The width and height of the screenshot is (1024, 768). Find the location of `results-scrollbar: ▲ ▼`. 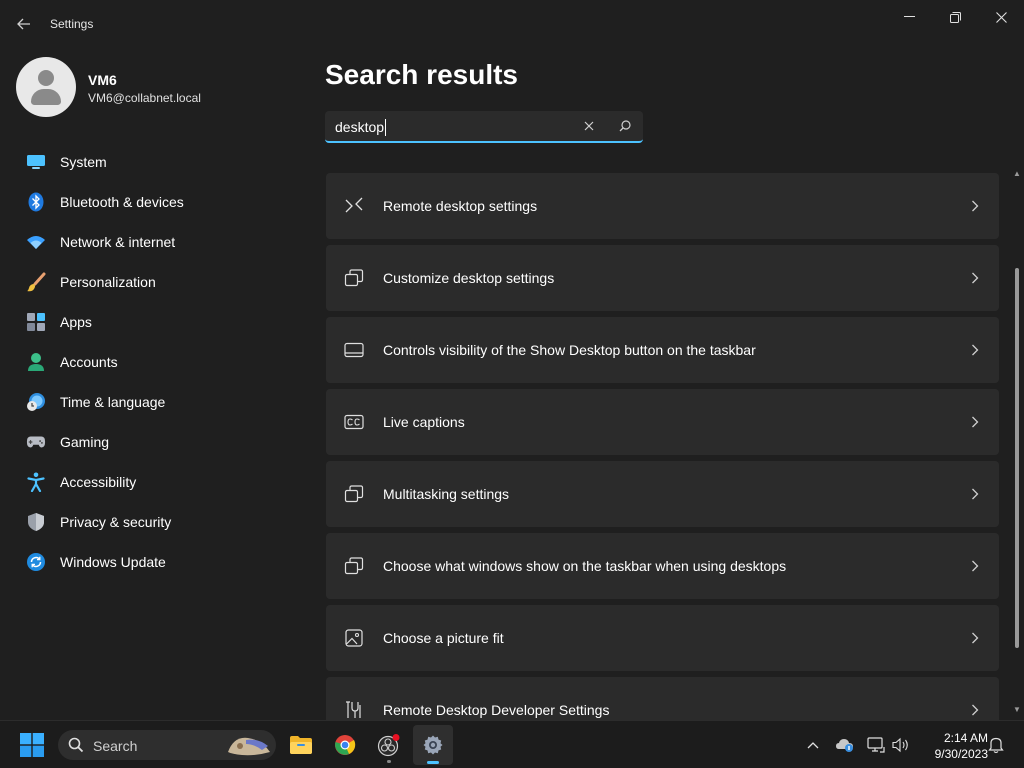

results-scrollbar: ▲ ▼ is located at coordinates (1017, 443).